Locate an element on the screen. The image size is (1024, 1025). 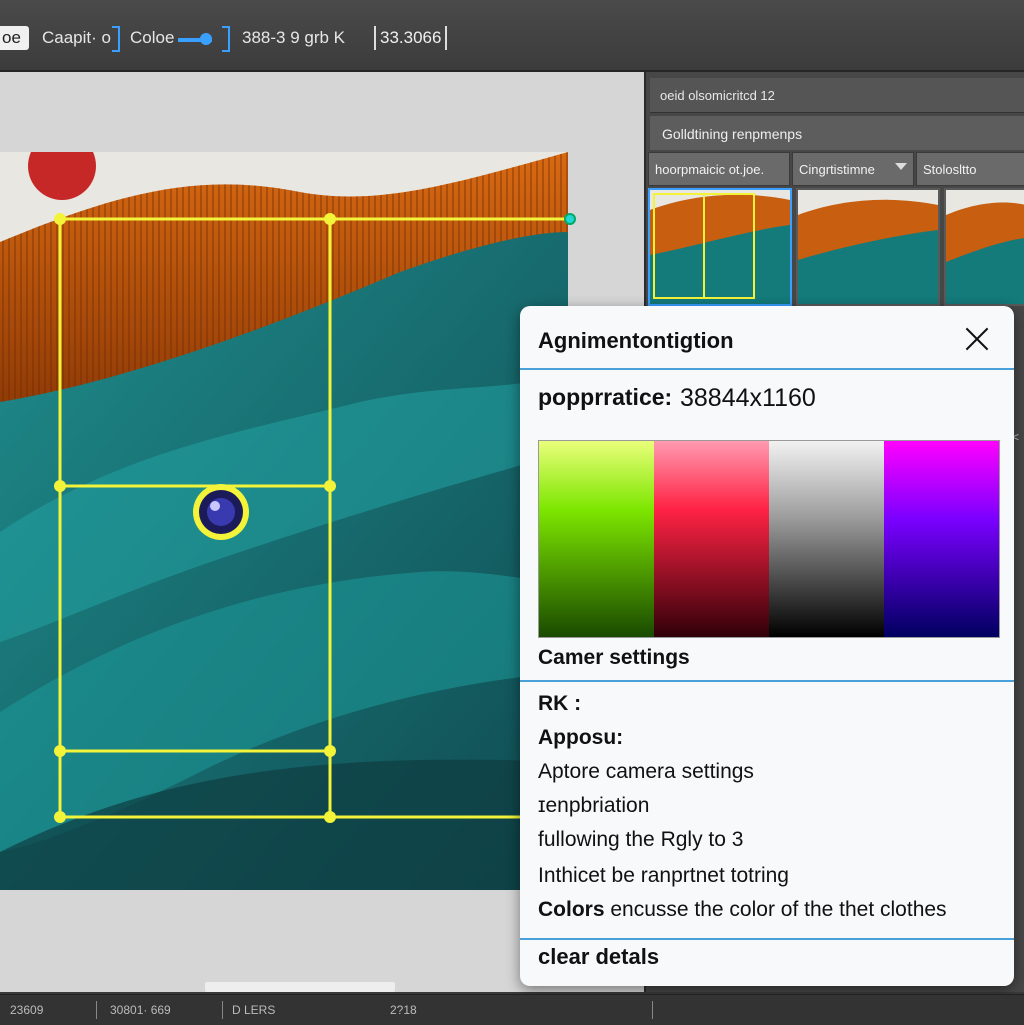
panel-header: oeid olsomicritcd 12 is located at coordinates (837, 95).